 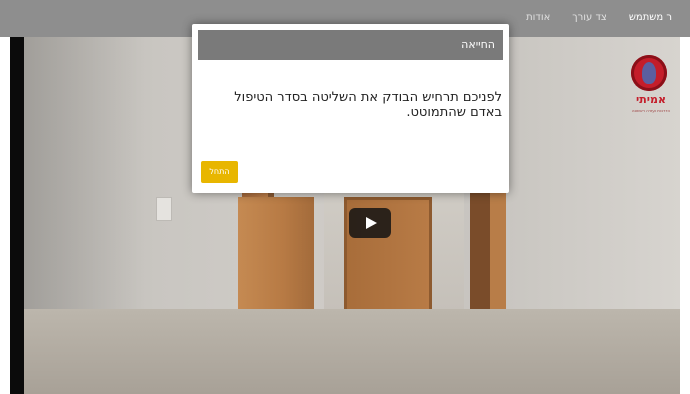 What do you see at coordinates (370, 223) in the screenshot?
I see `play-icon` at bounding box center [370, 223].